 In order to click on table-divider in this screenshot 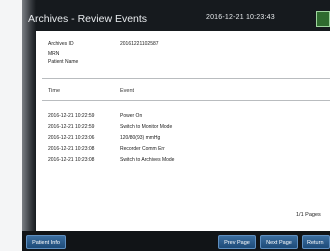, I will do `click(186, 100)`.